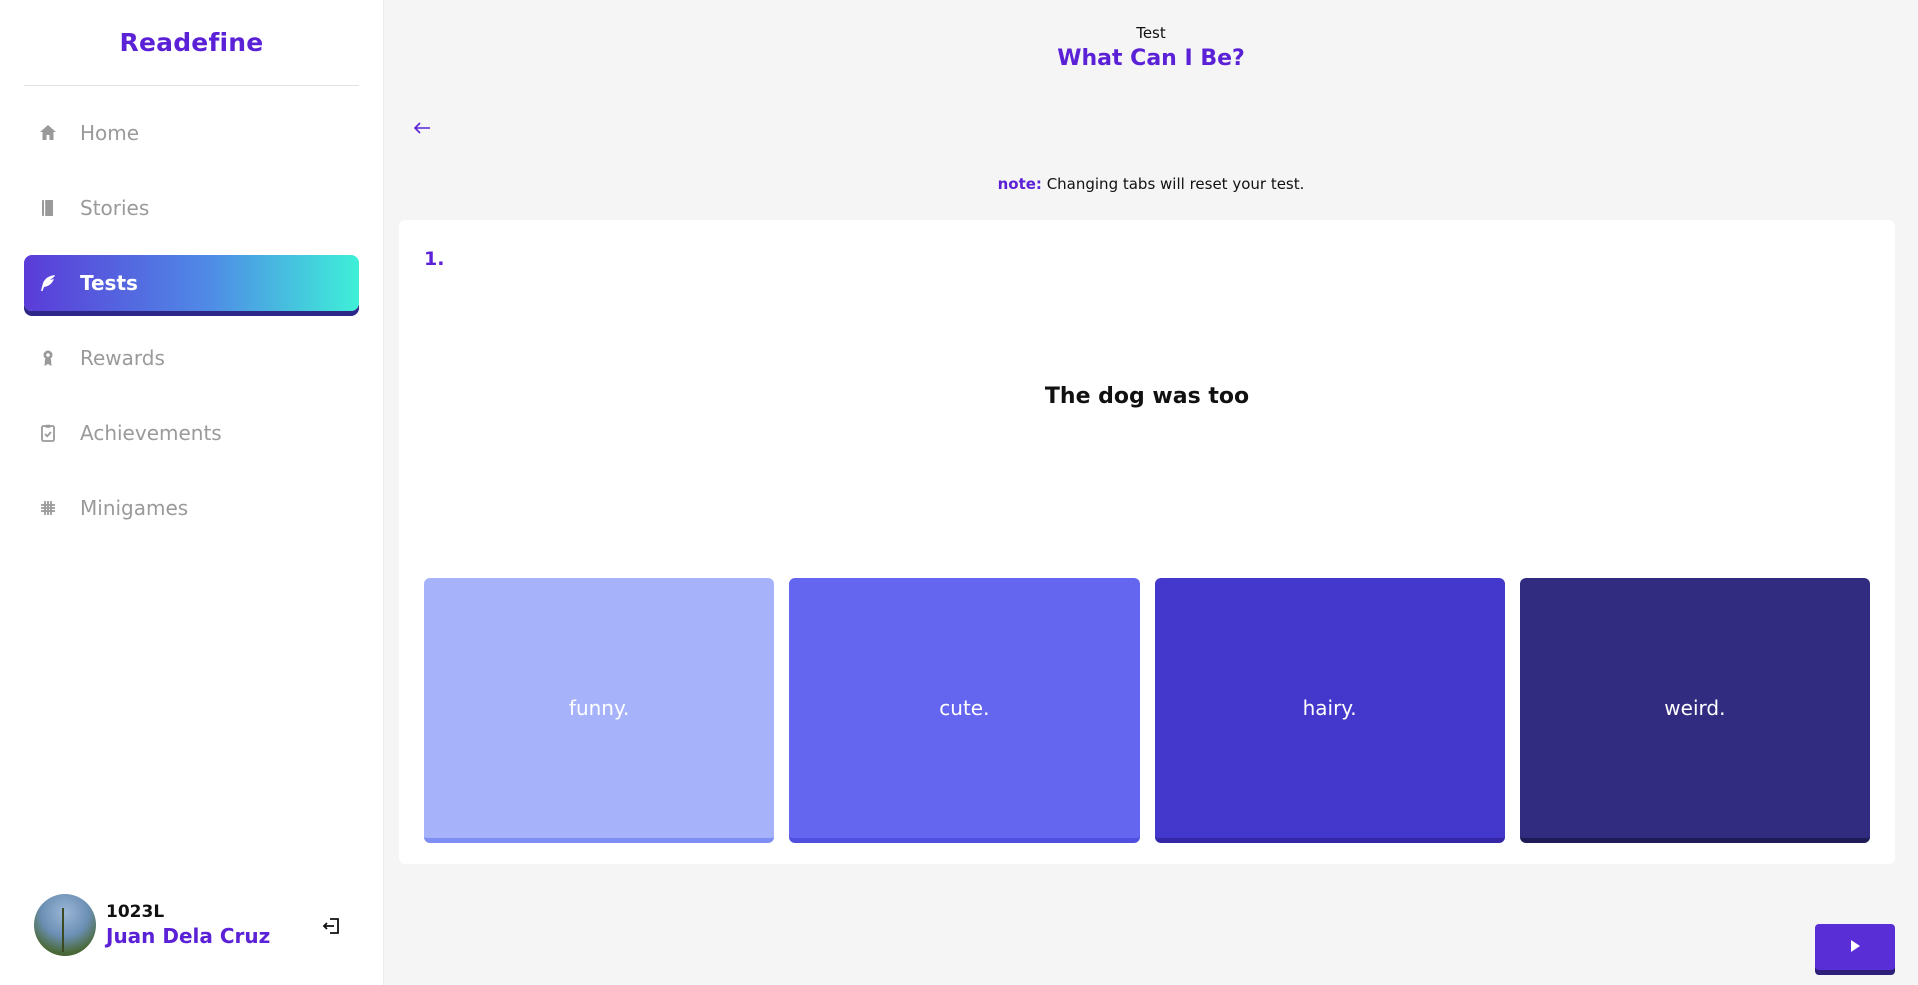 This screenshot has height=985, width=1918. I want to click on answer-option-label: weird., so click(1695, 708).